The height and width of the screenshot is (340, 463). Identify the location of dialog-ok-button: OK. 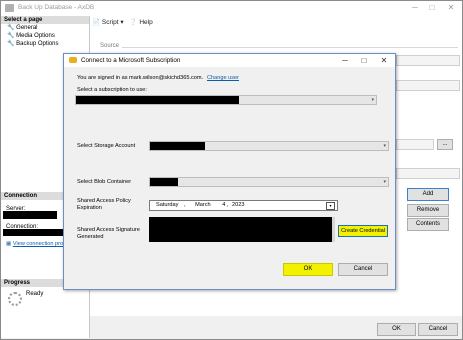
(308, 269).